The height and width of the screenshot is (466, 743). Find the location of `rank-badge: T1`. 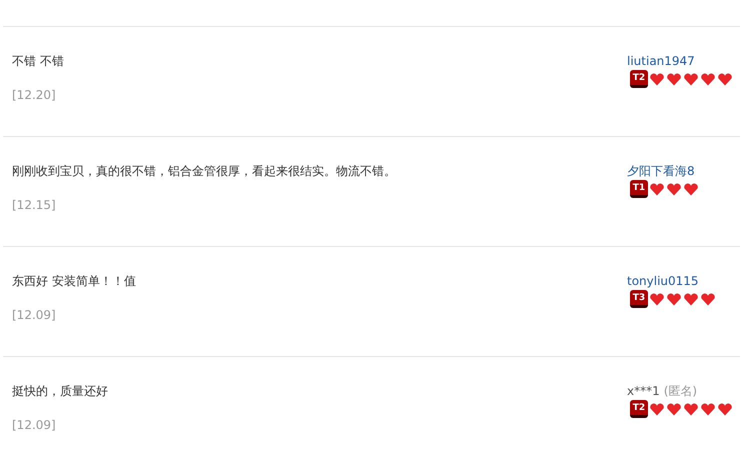

rank-badge: T1 is located at coordinates (639, 189).